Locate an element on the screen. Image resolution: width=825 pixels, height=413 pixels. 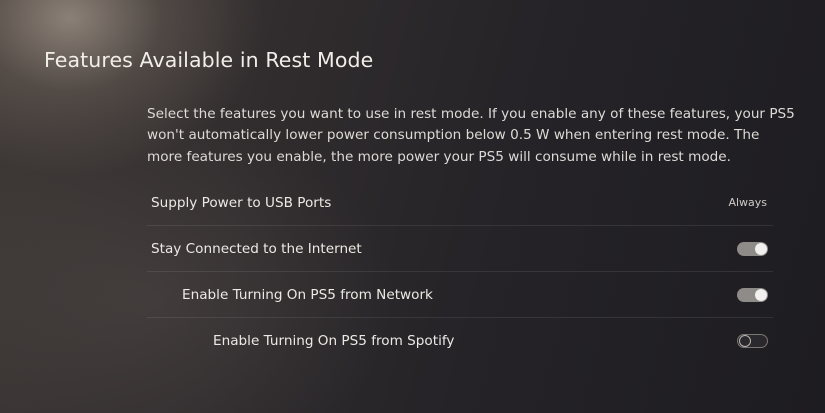
setting-enable-turning-on-network: Enable Turning On PS5 from Network is located at coordinates (460, 295).